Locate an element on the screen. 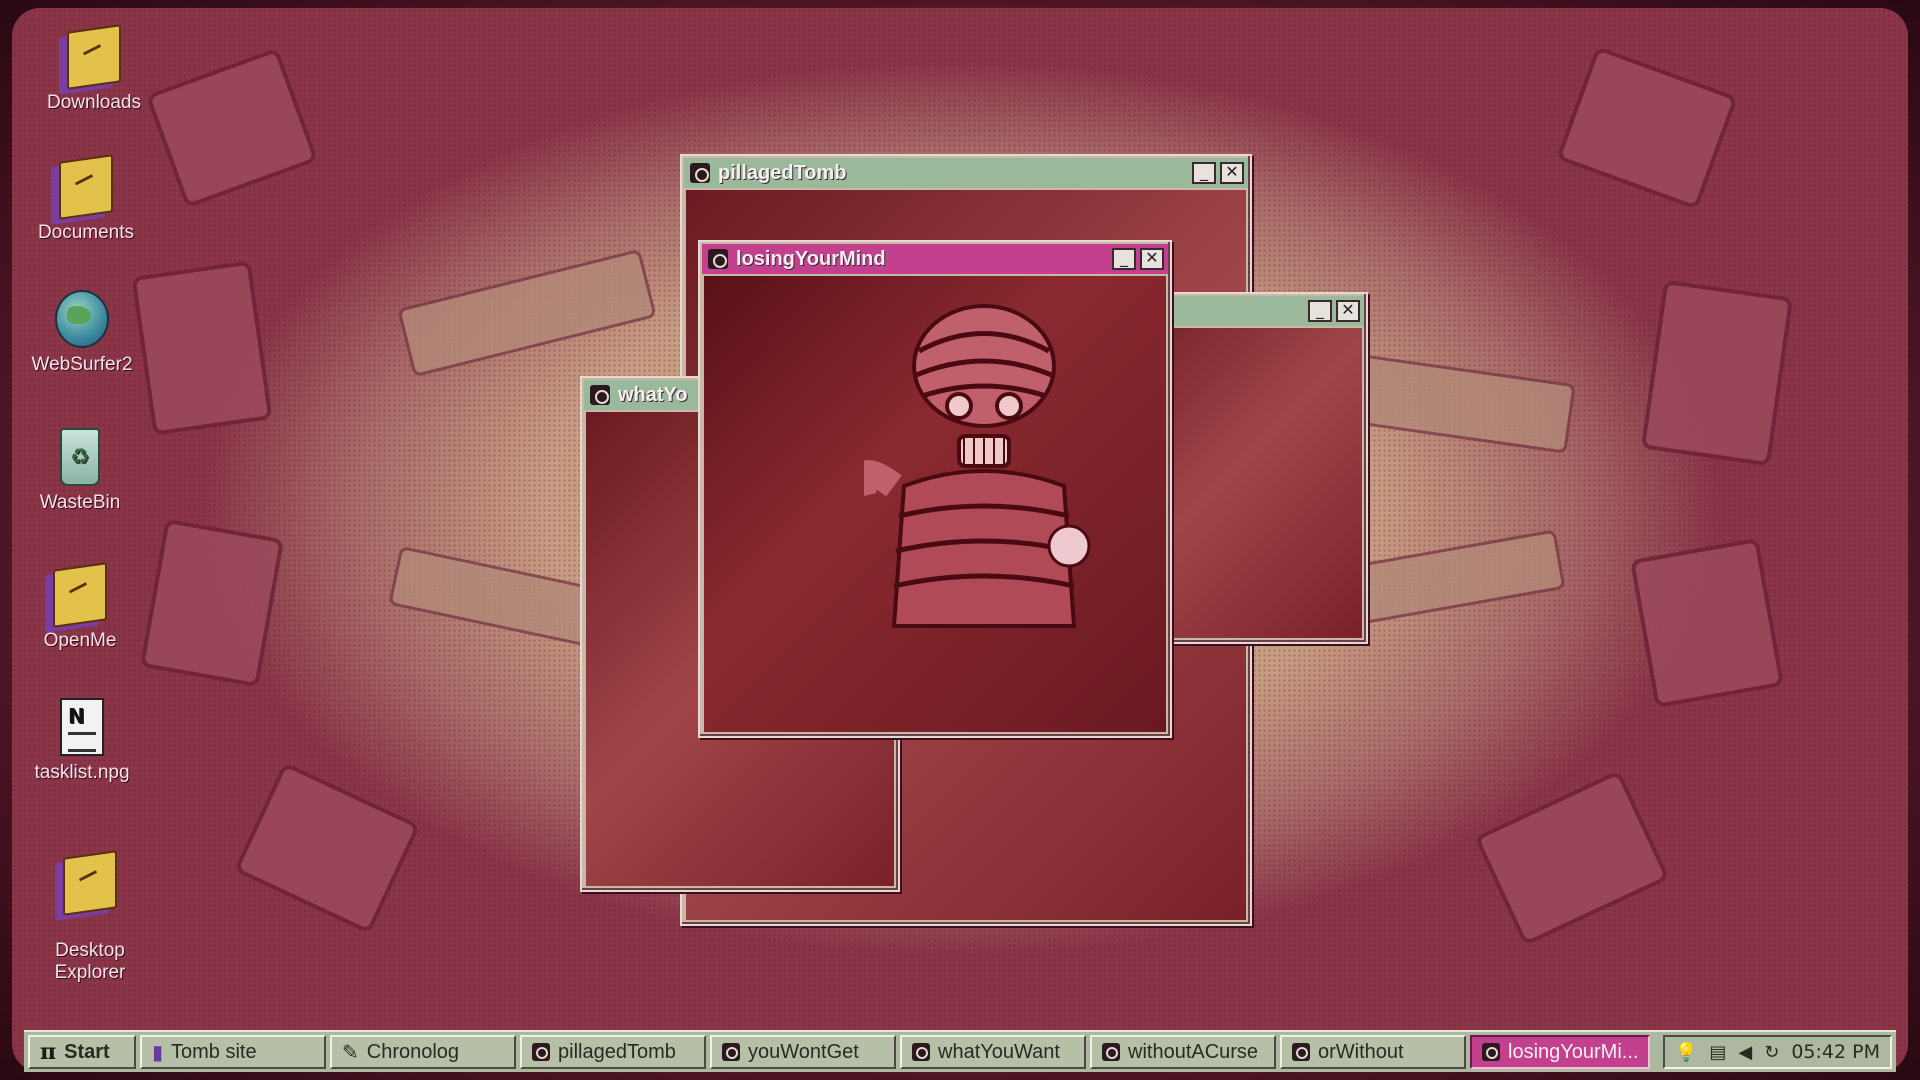 The image size is (1920, 1080). window-content-image is located at coordinates (935, 504).